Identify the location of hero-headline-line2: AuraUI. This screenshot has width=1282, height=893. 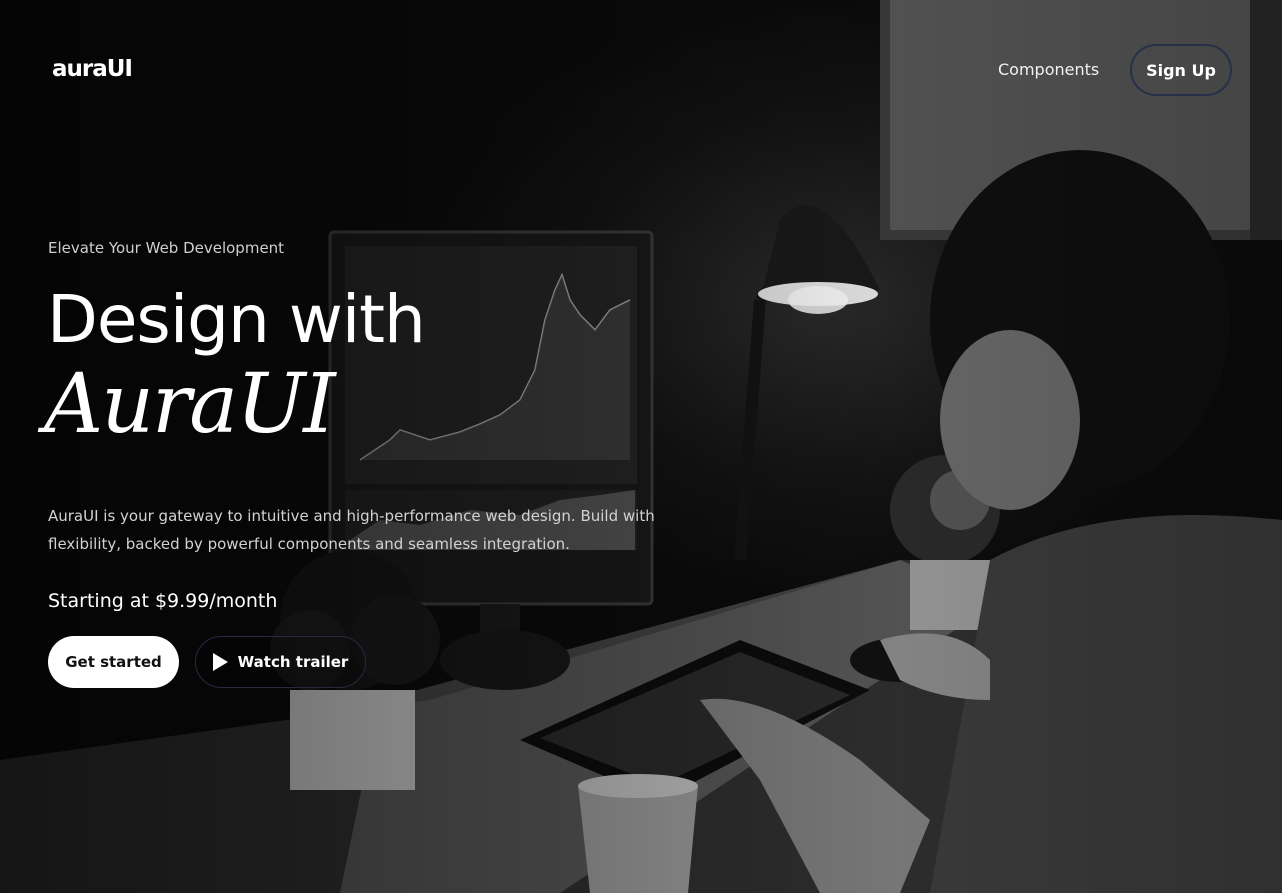
(190, 404).